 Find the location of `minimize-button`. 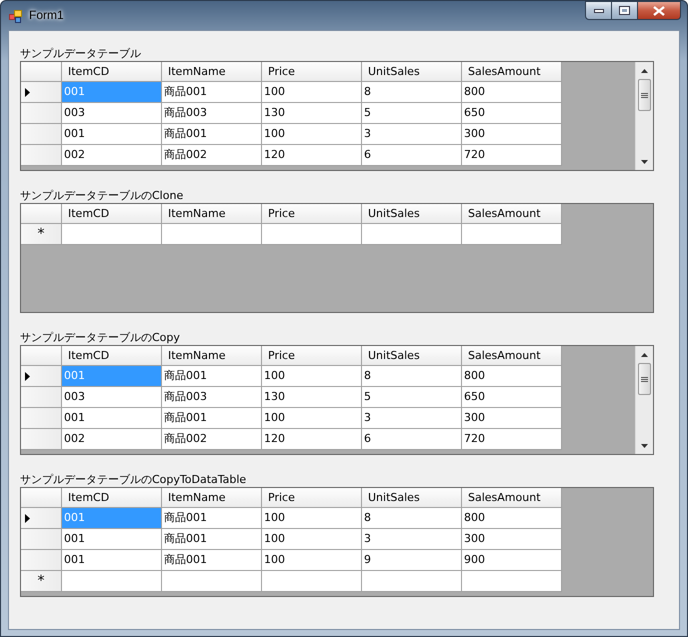

minimize-button is located at coordinates (598, 10).